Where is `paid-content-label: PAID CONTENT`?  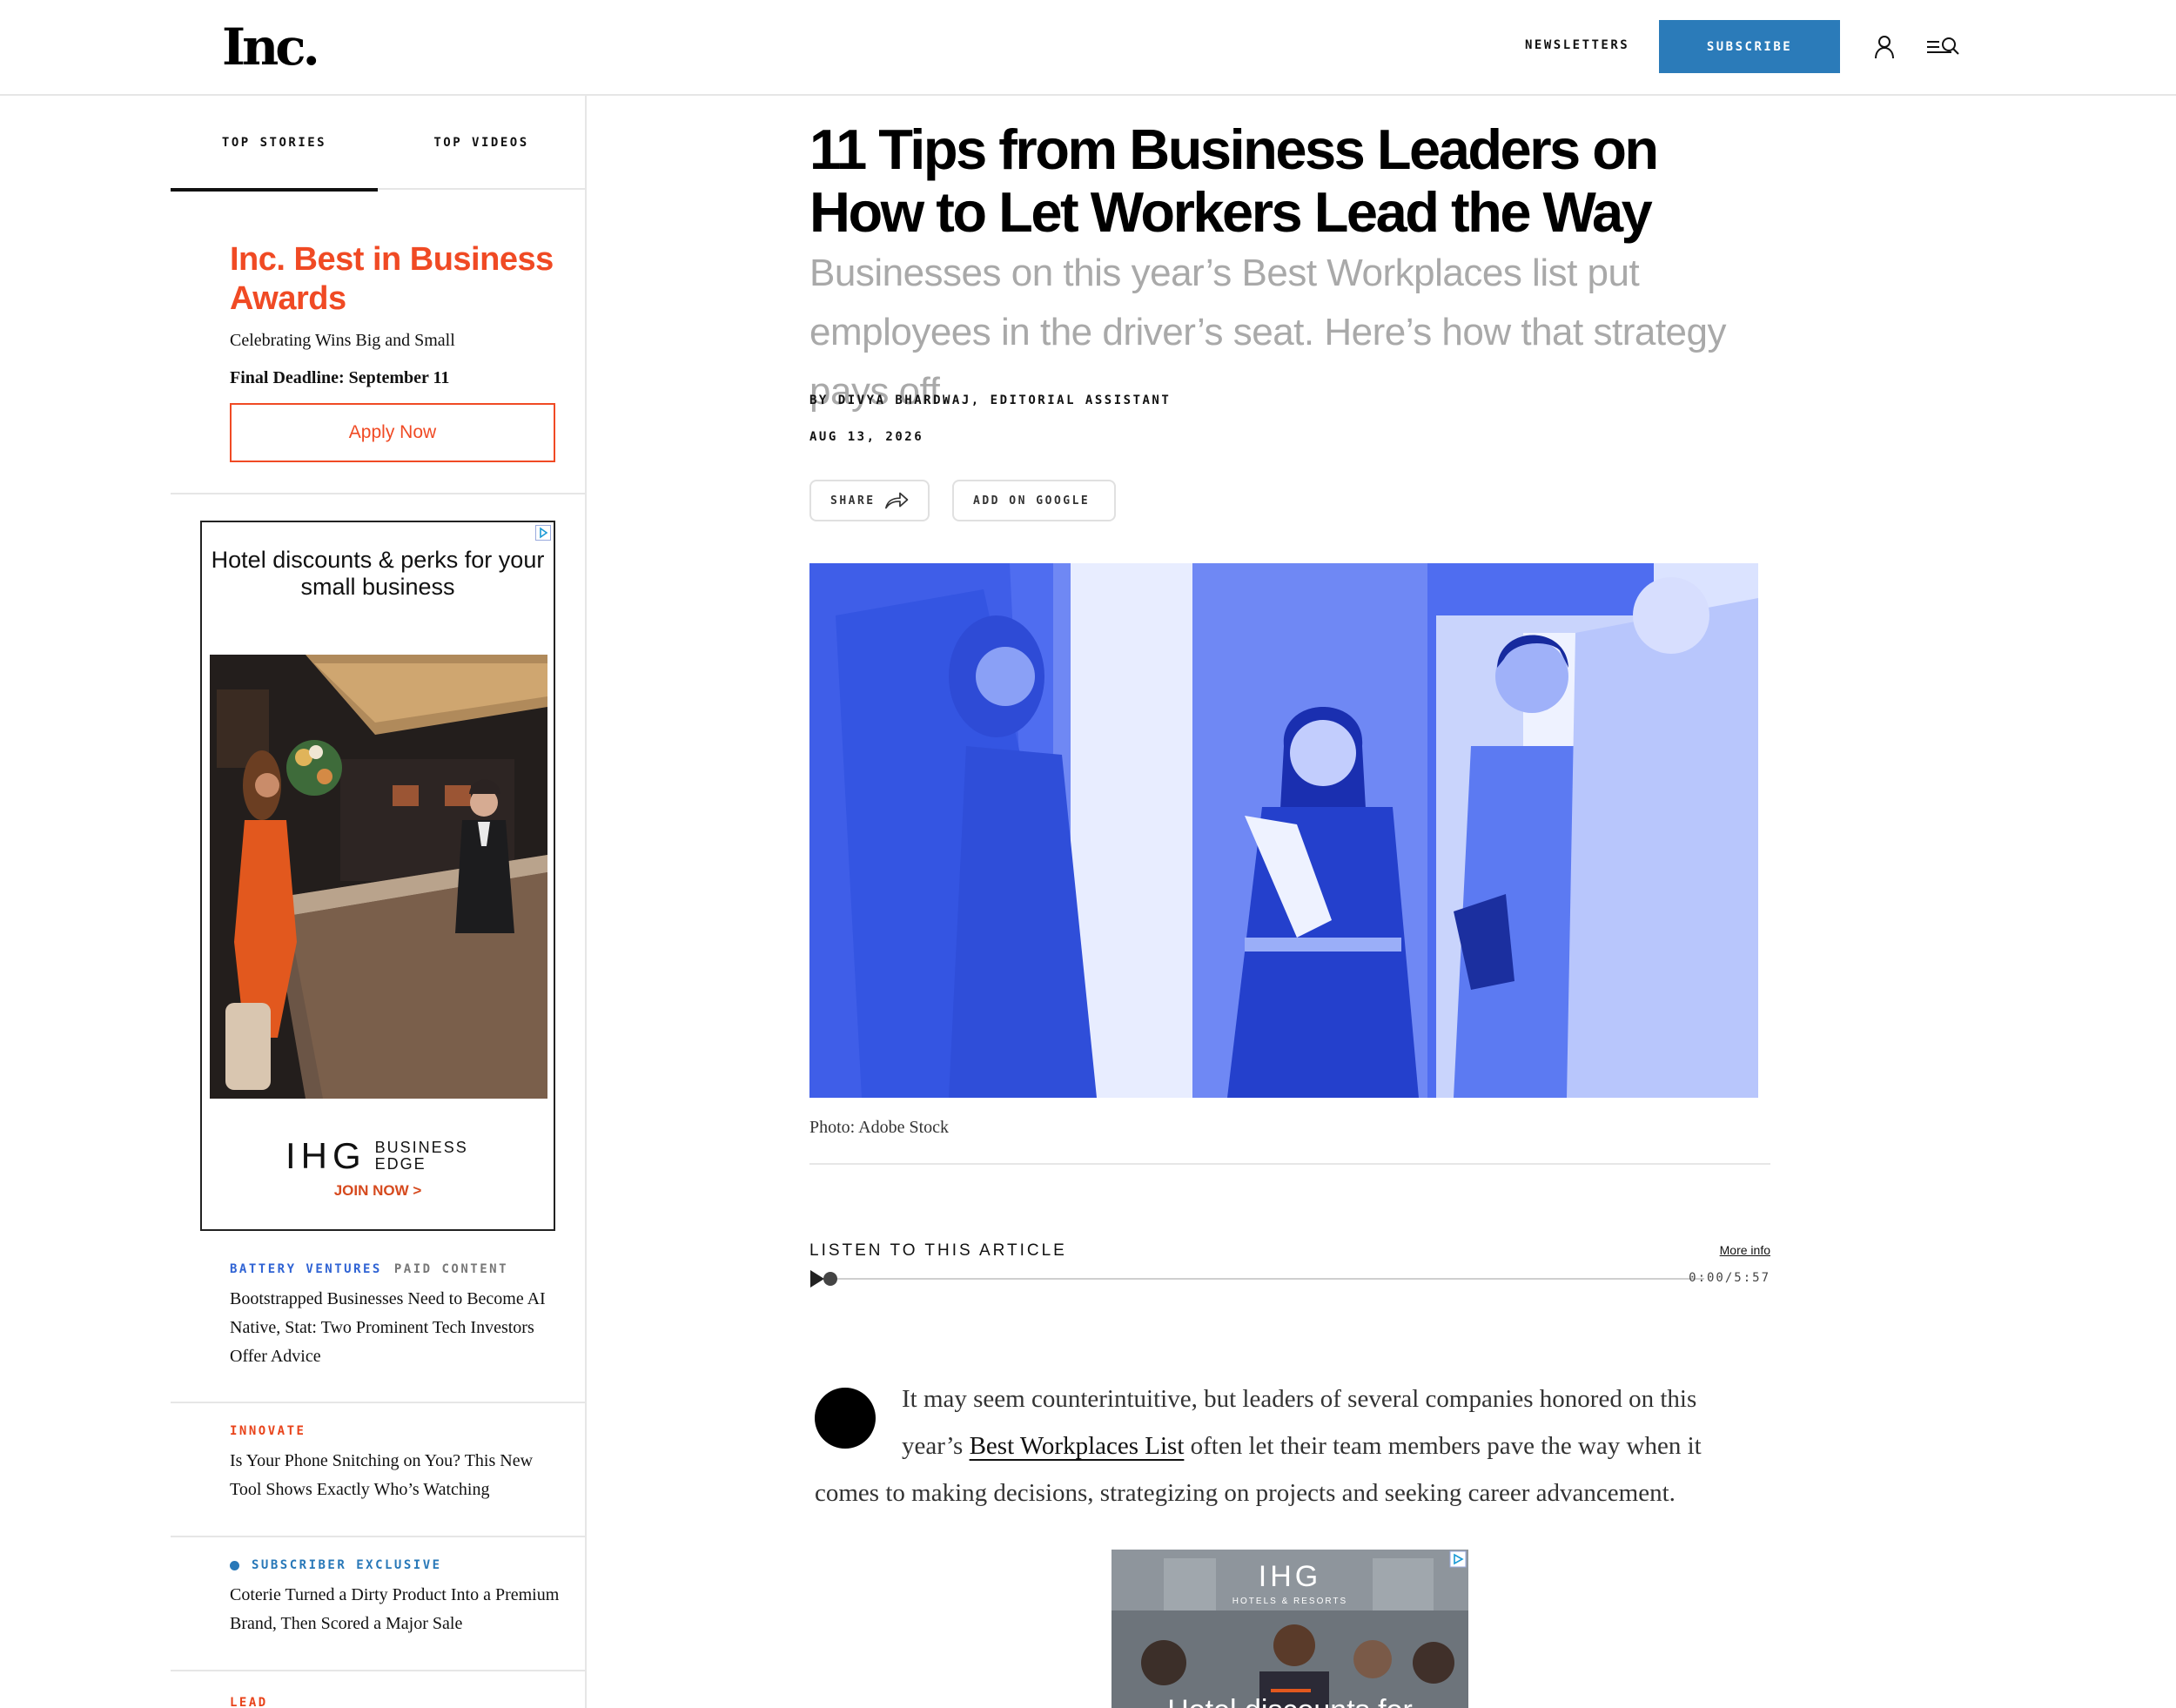
paid-content-label: PAID CONTENT is located at coordinates (451, 1269).